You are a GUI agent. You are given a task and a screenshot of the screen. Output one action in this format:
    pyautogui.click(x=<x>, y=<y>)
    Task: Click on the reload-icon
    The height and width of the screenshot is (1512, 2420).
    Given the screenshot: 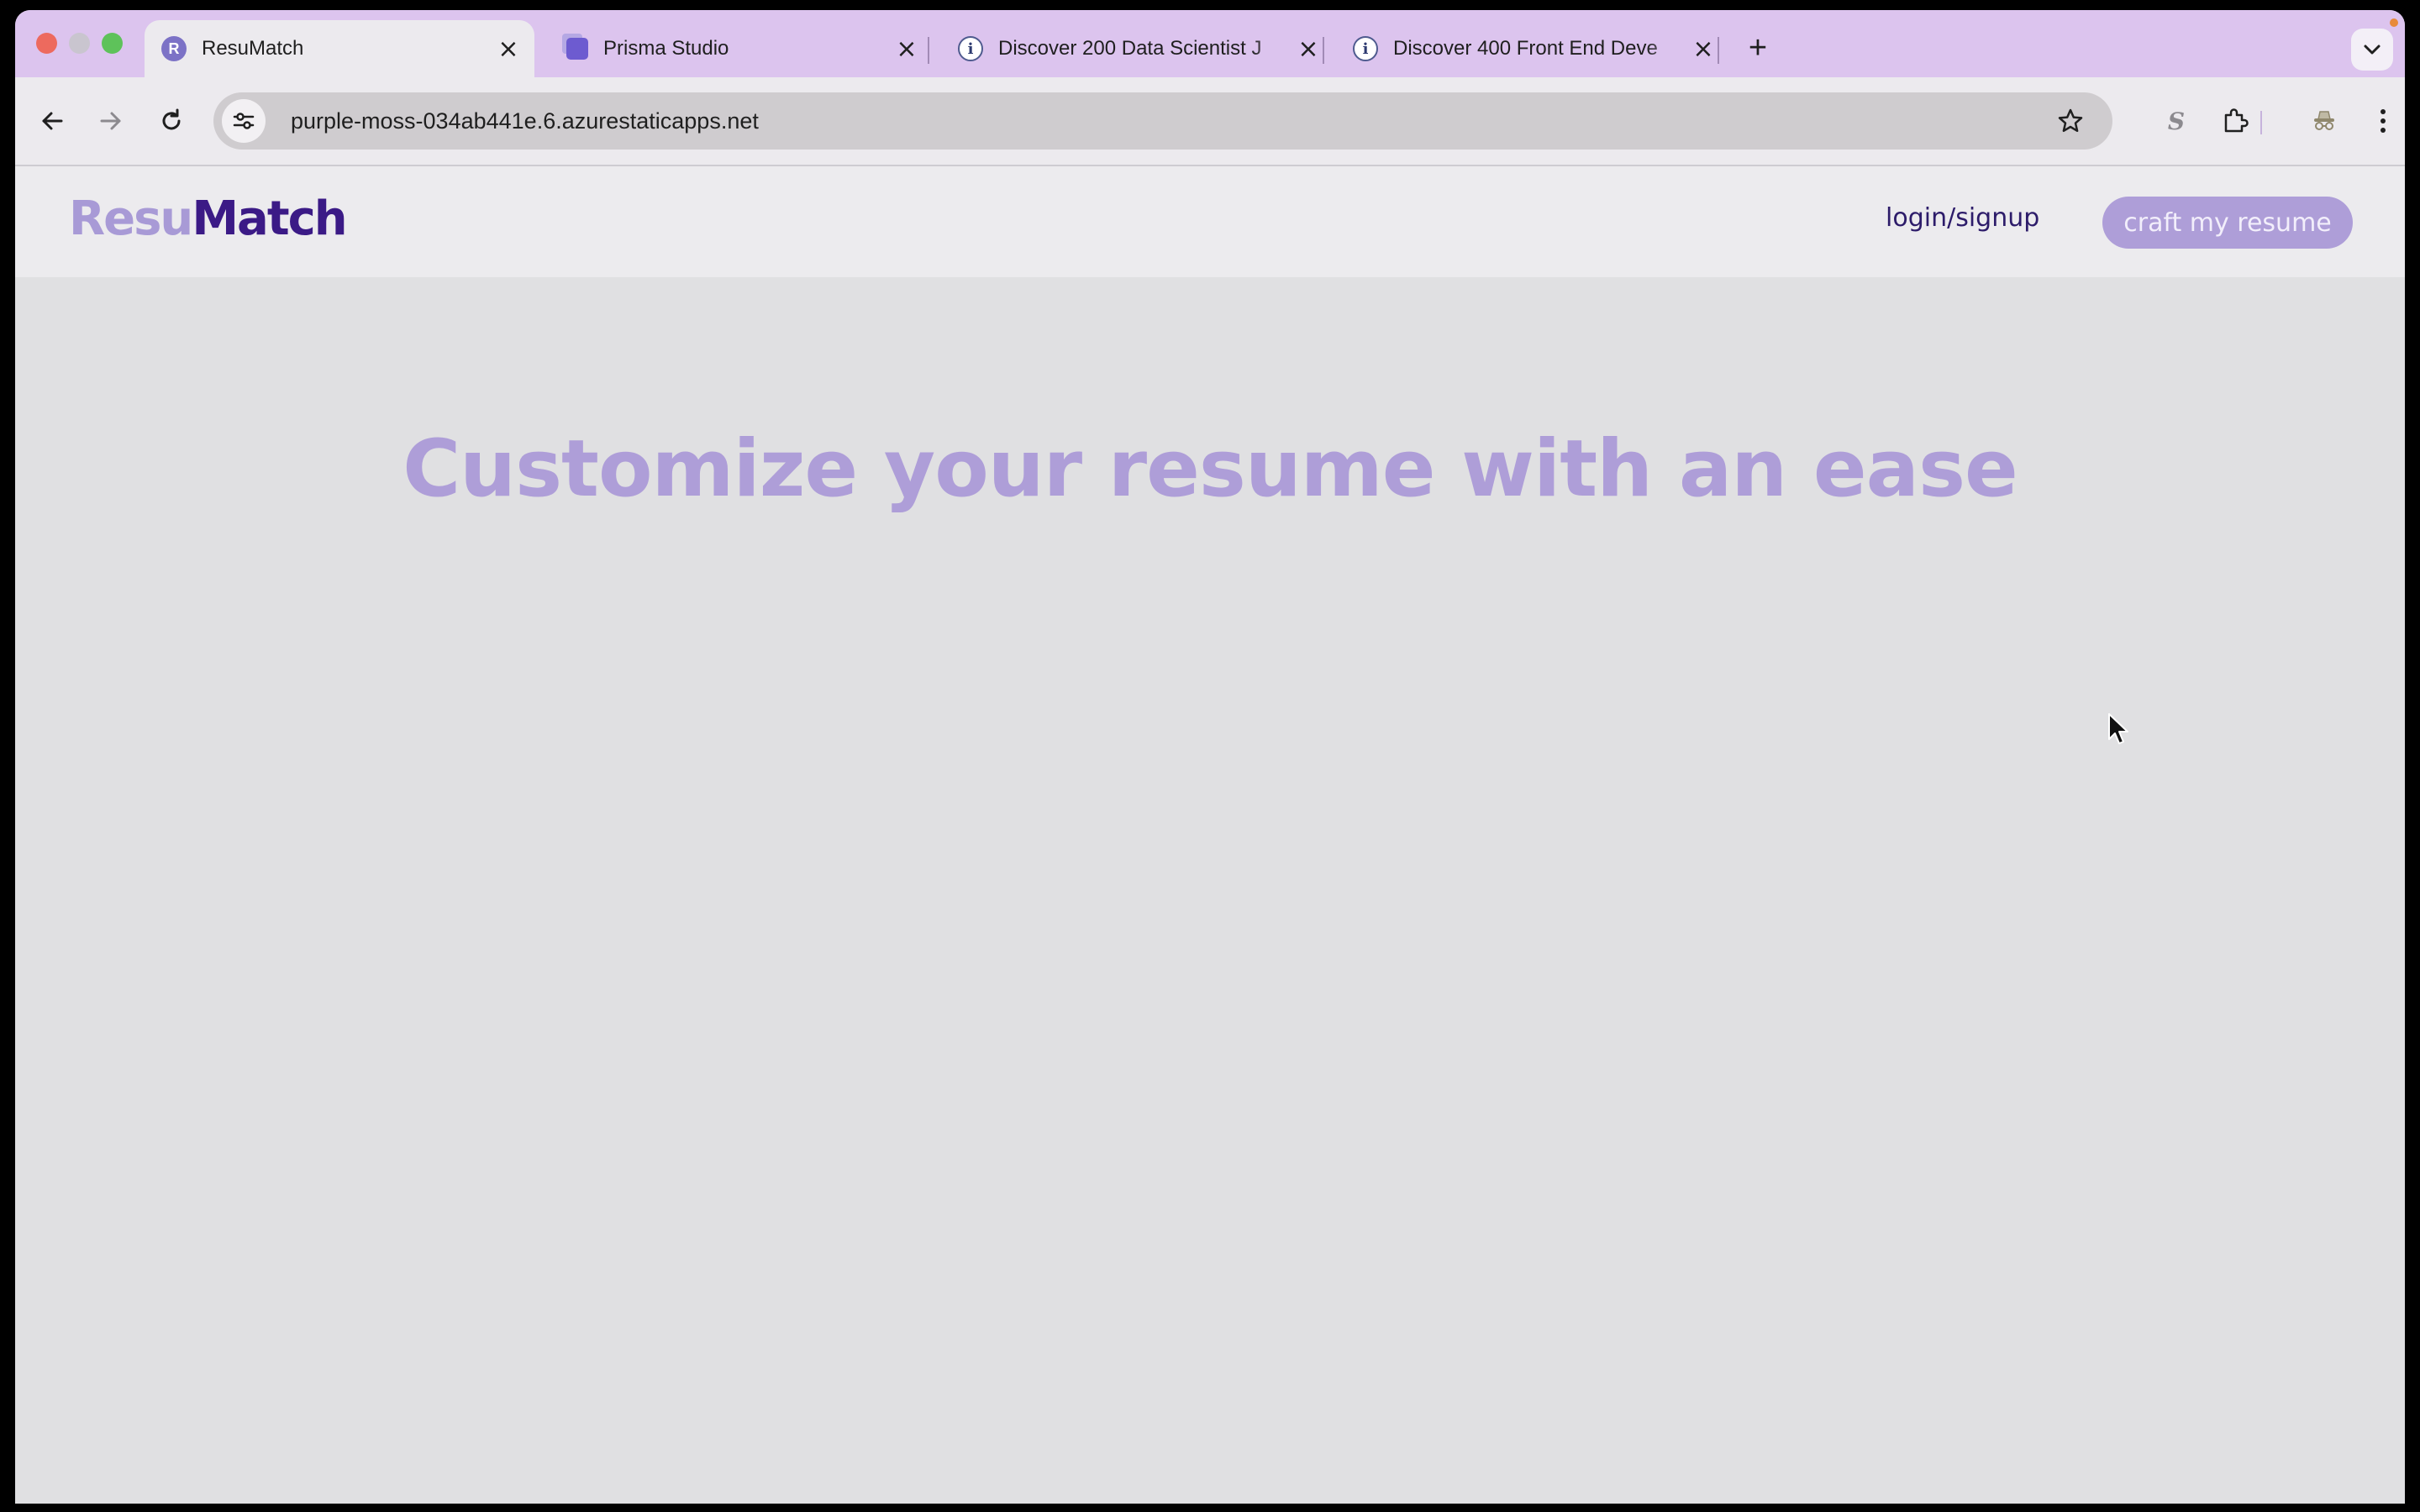 What is the action you would take?
    pyautogui.click(x=172, y=119)
    